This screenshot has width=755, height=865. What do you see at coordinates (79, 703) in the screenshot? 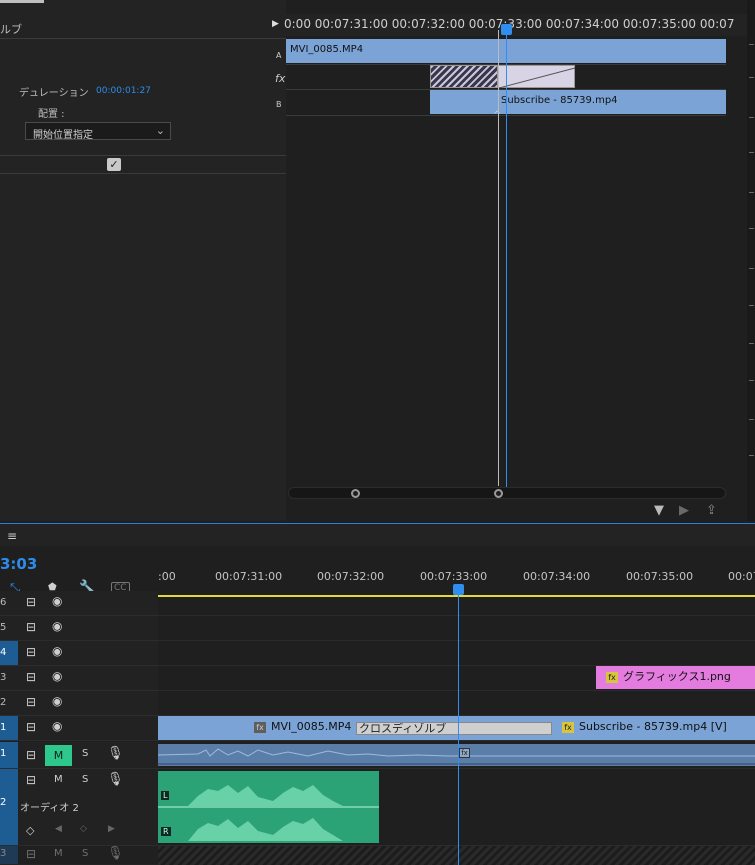
I see `track-header-v2: 2 ⊟ ◉` at bounding box center [79, 703].